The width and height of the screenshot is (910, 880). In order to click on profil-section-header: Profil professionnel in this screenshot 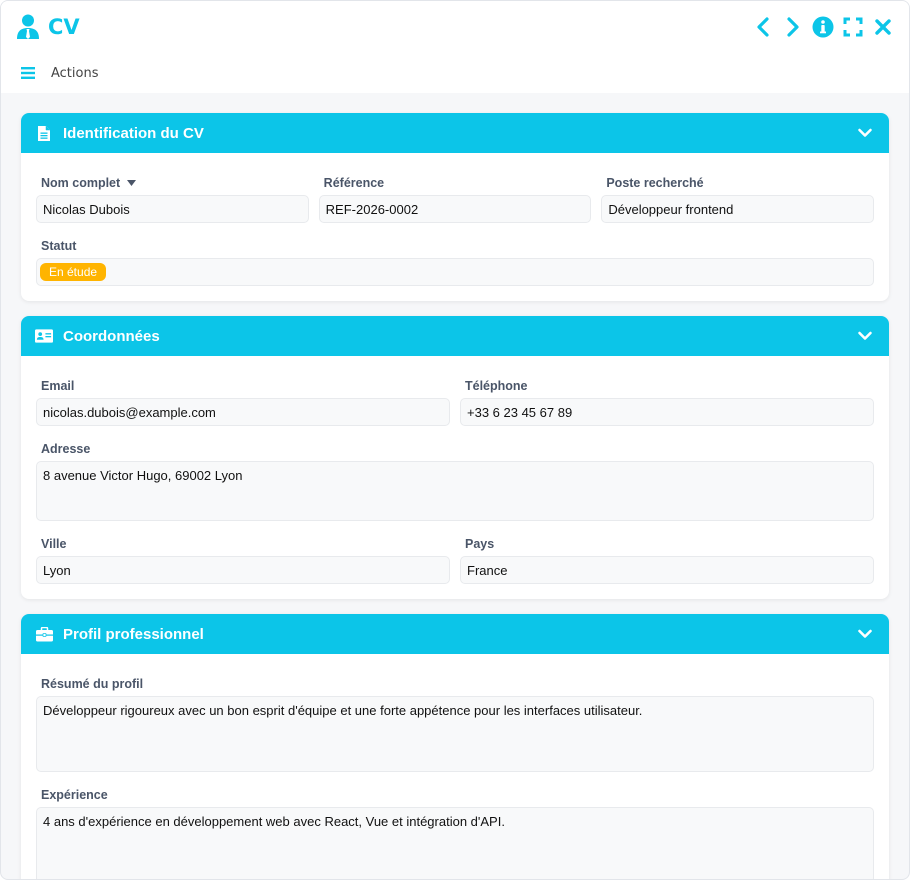, I will do `click(455, 634)`.